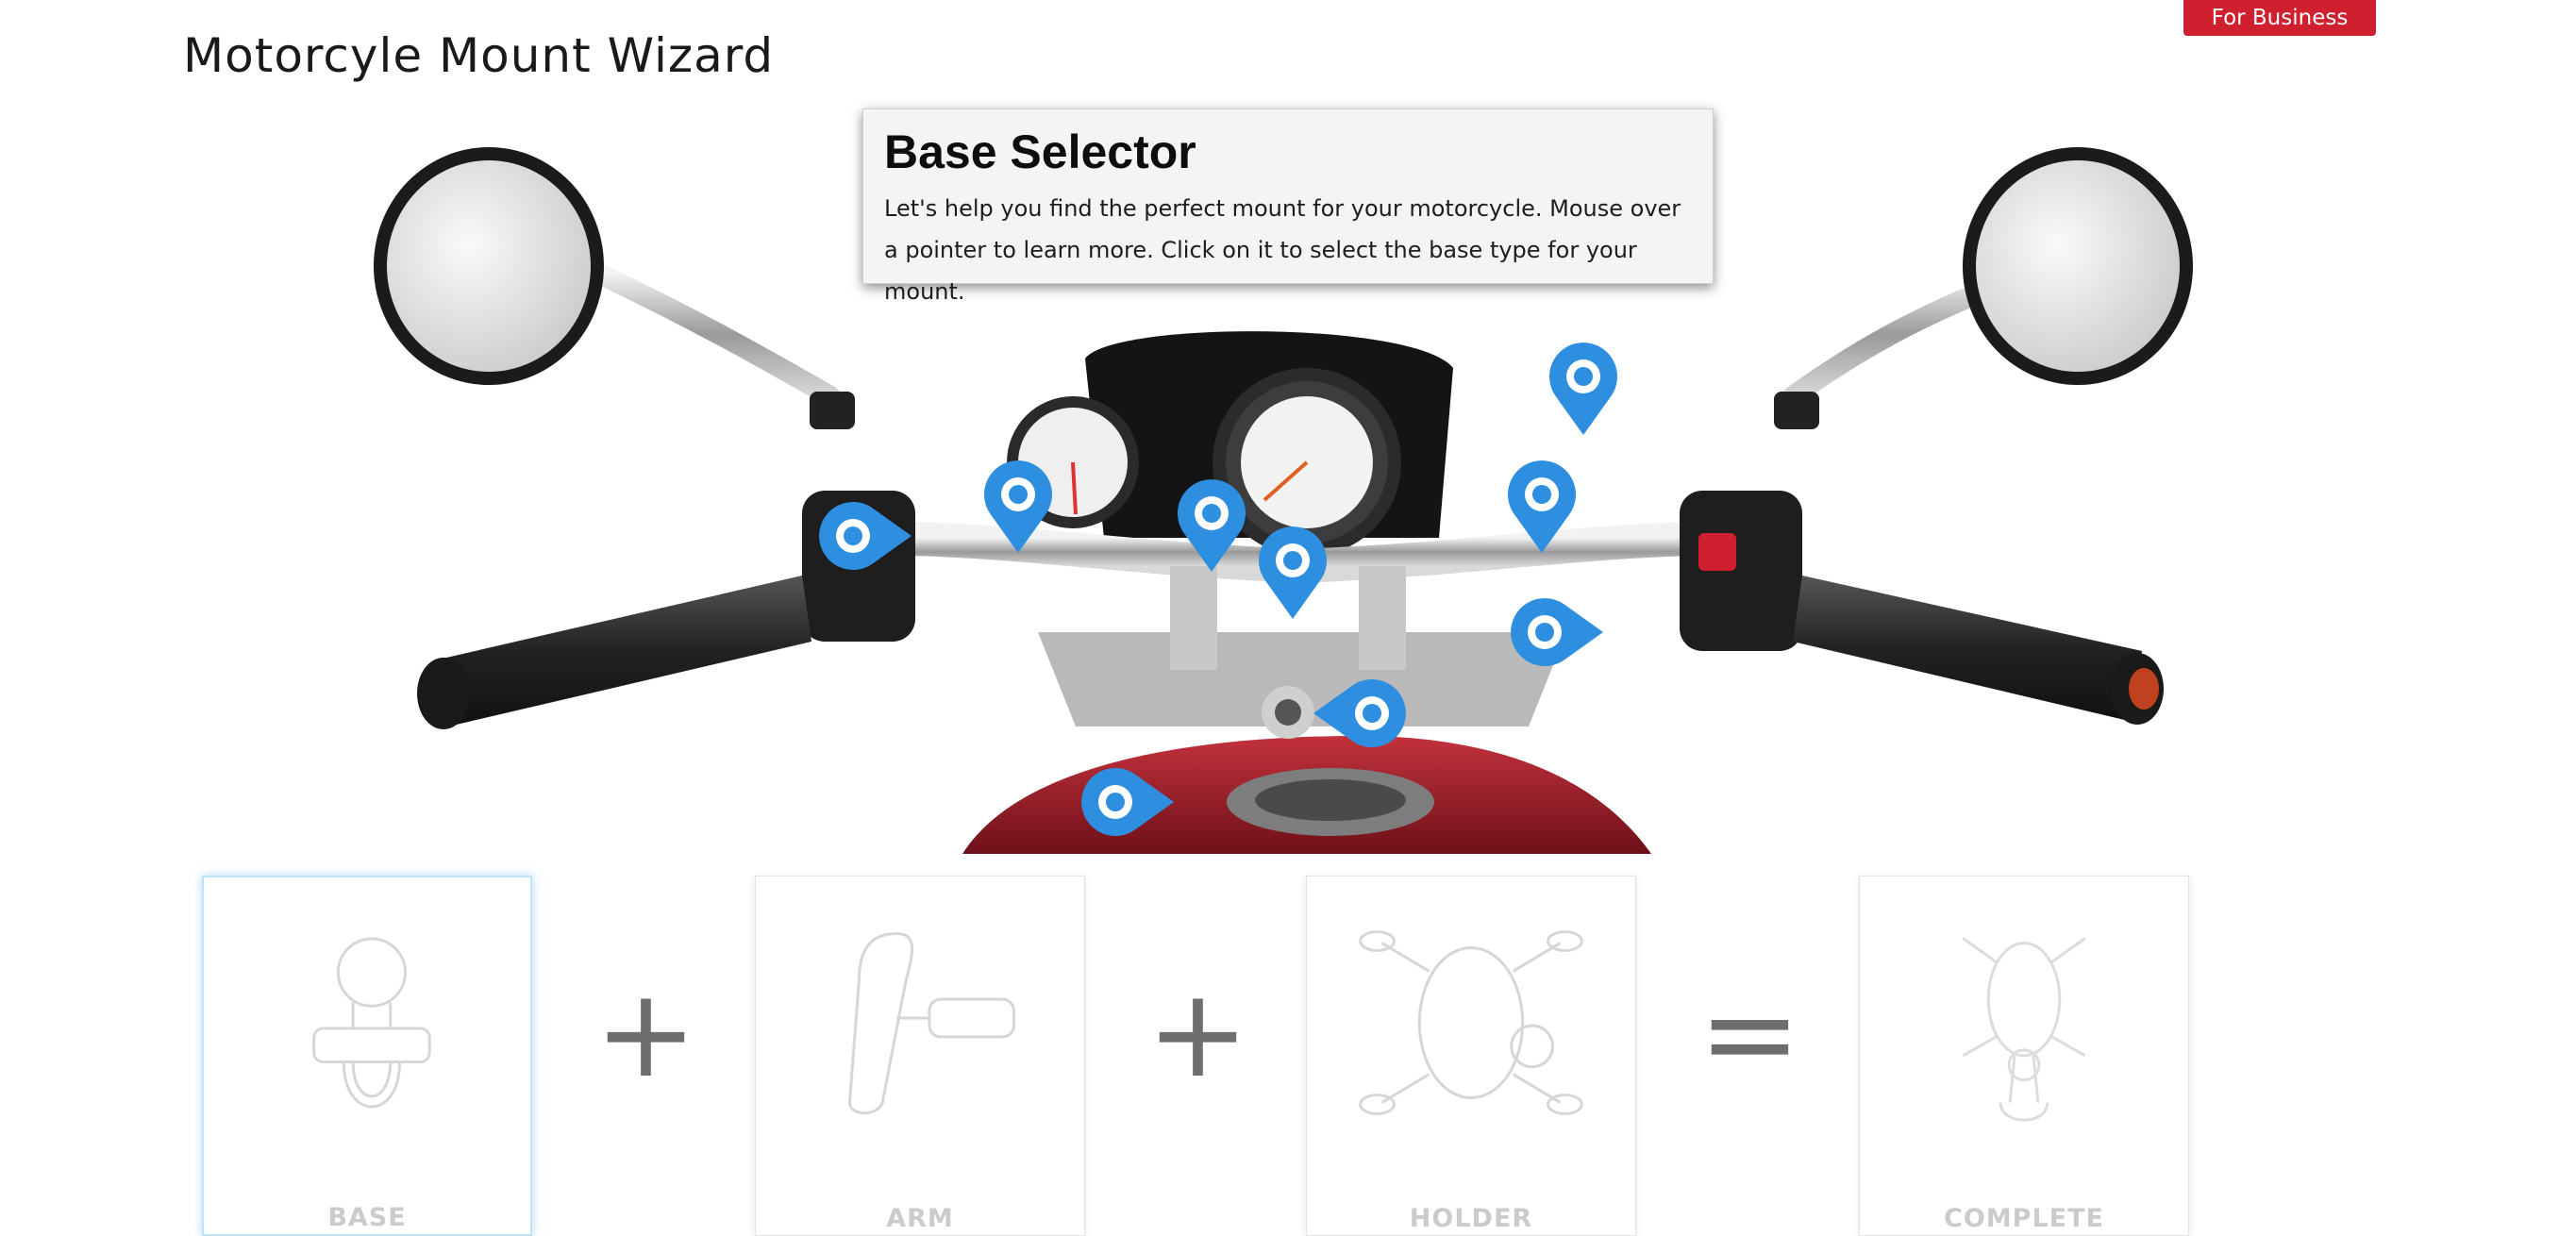 Image resolution: width=2576 pixels, height=1236 pixels. Describe the element at coordinates (367, 1217) in the screenshot. I see `step-label-base: BASE` at that location.